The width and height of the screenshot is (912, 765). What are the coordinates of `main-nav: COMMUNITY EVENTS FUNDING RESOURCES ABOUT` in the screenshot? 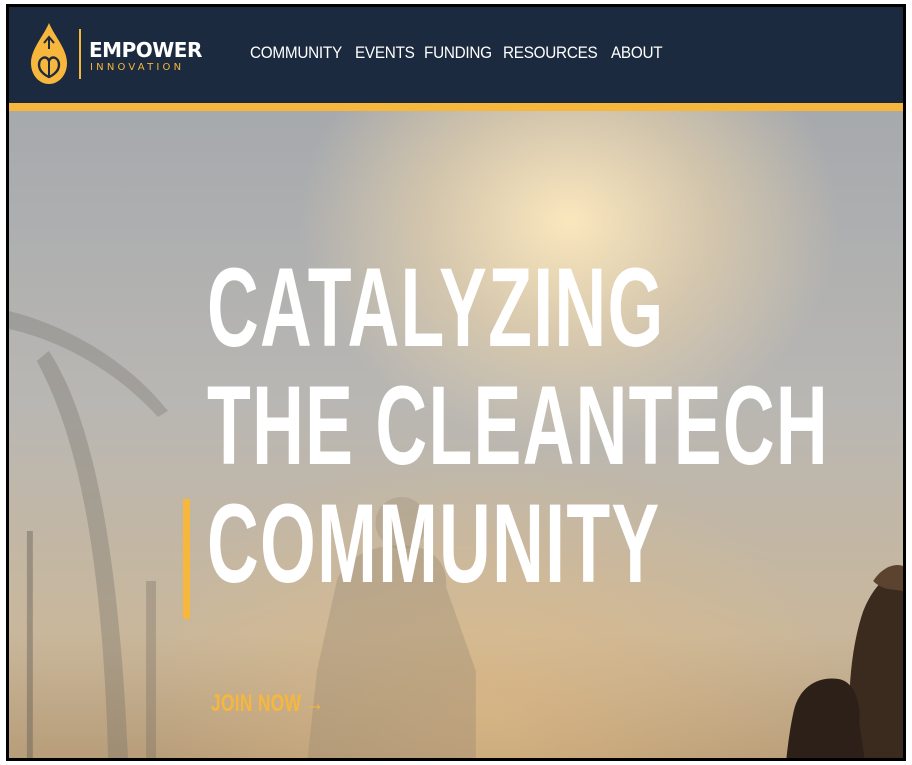 It's located at (459, 53).